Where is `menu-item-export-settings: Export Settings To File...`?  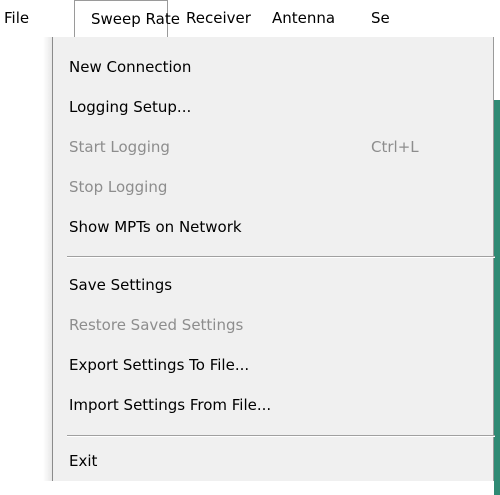
menu-item-export-settings: Export Settings To File... is located at coordinates (273, 365).